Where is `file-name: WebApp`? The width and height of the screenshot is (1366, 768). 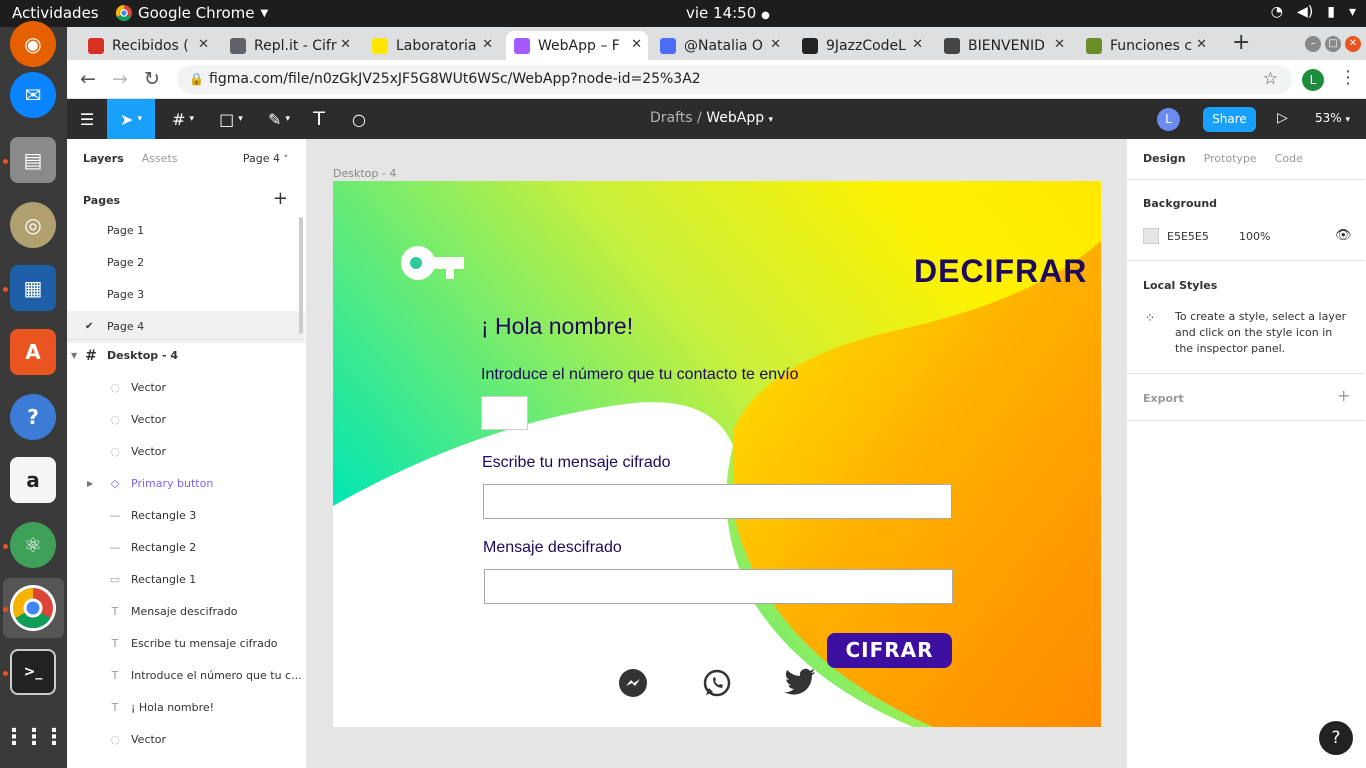 file-name: WebApp is located at coordinates (735, 118).